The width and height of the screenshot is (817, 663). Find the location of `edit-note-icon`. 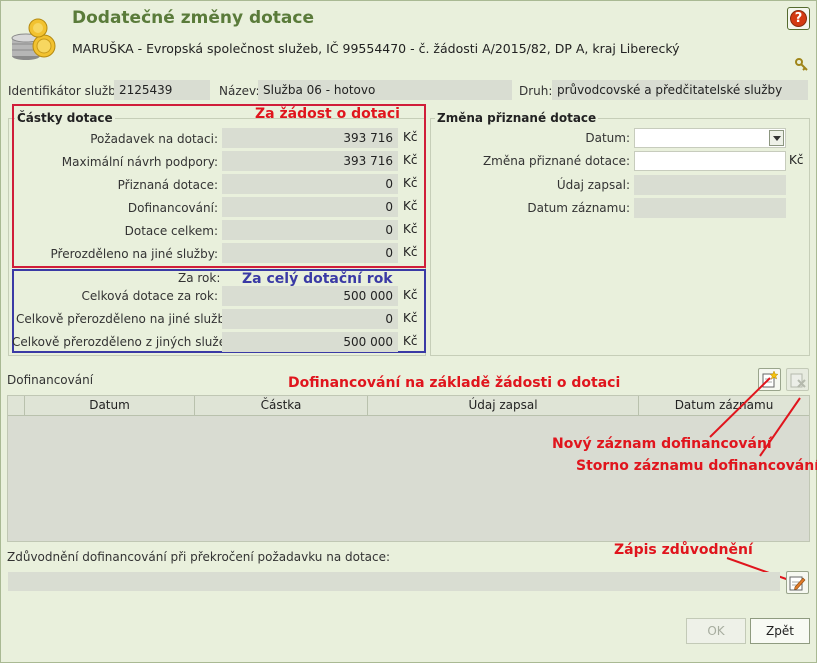

edit-note-icon is located at coordinates (797, 583).